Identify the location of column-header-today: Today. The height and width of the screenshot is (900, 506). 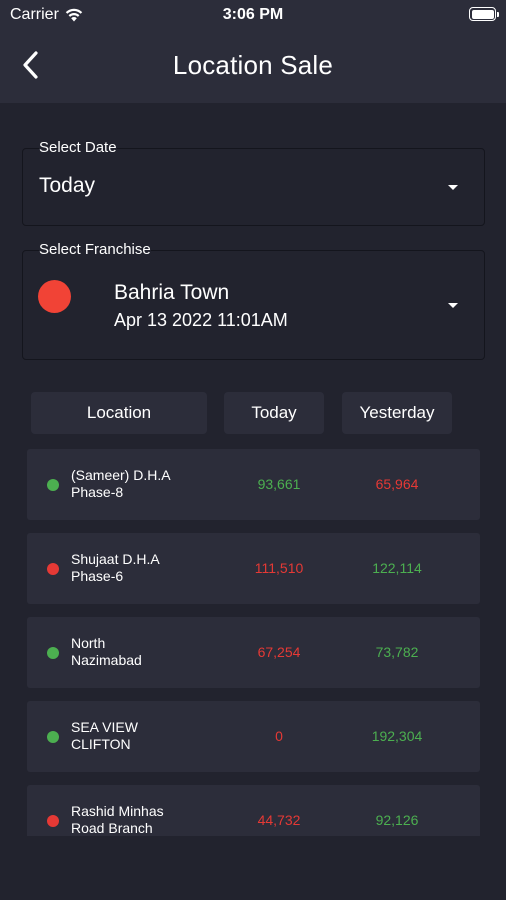
(274, 413).